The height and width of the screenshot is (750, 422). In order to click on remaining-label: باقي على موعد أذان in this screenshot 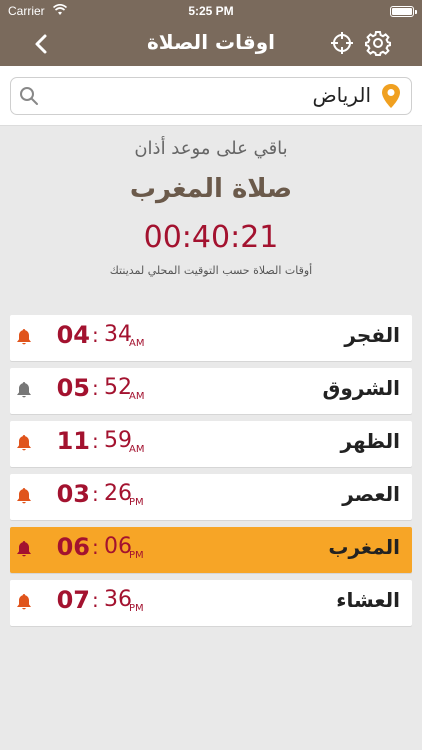, I will do `click(211, 148)`.